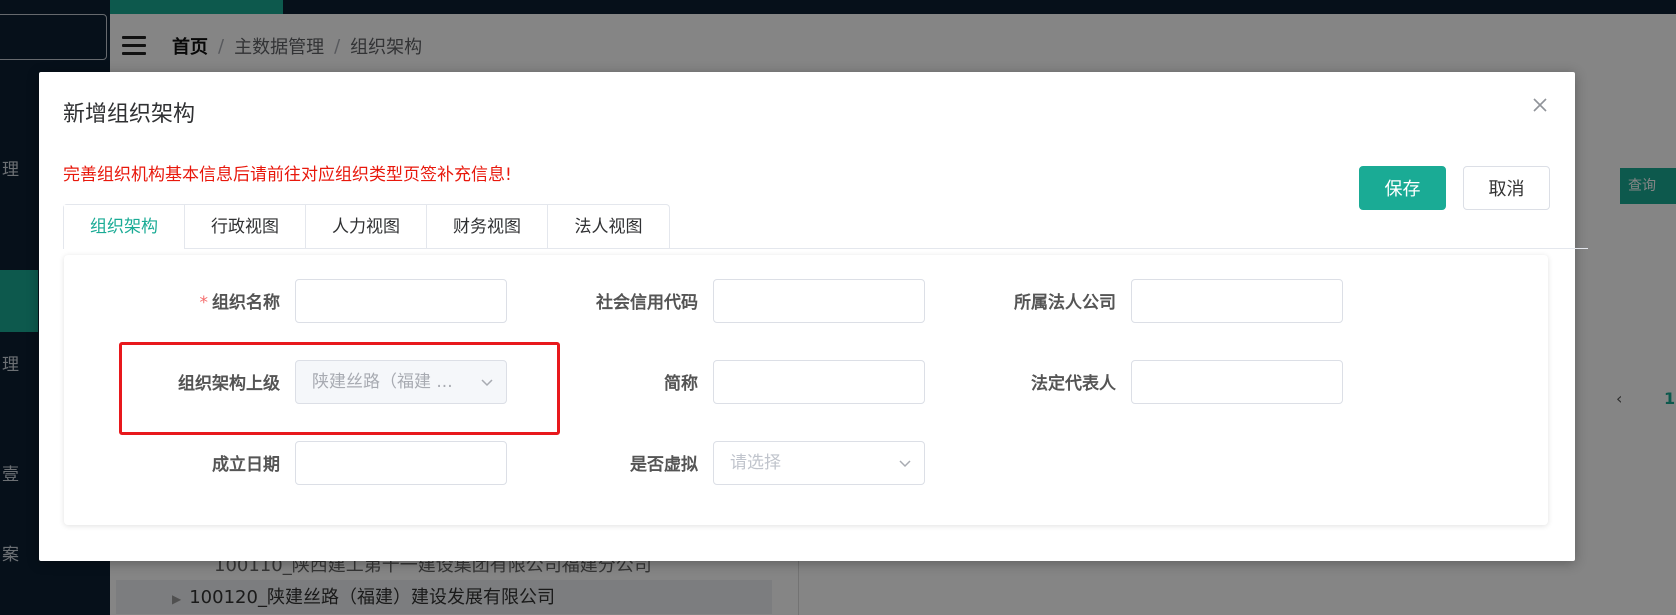 This screenshot has width=1676, height=615. Describe the element at coordinates (245, 227) in the screenshot. I see `tab-admin-view: 行政视图` at that location.